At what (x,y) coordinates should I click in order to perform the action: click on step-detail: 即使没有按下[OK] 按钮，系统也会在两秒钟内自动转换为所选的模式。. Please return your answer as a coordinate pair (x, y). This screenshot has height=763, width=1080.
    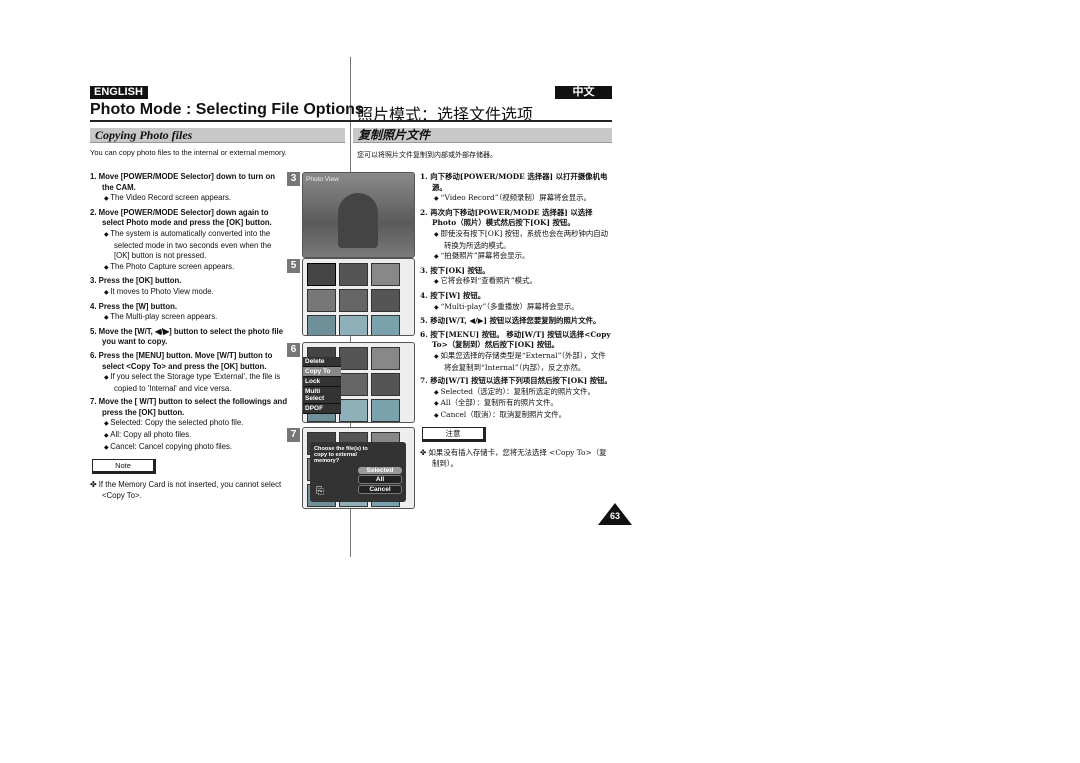
    Looking at the image, I should click on (516, 240).